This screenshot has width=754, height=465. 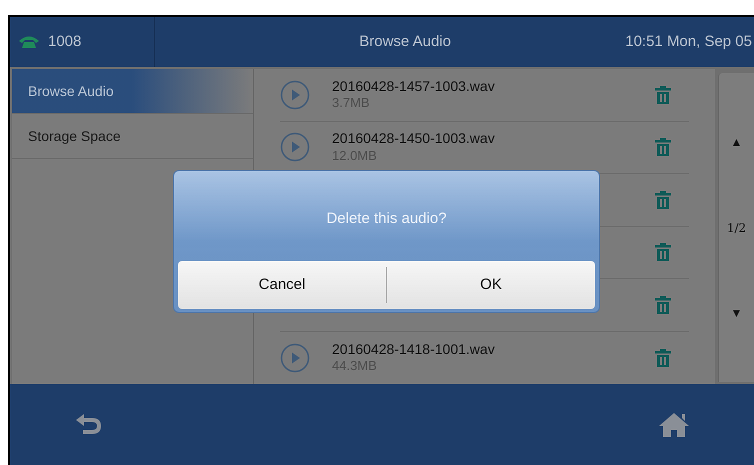 I want to click on file-name: 20160428-1450-1003.wav, so click(x=413, y=139).